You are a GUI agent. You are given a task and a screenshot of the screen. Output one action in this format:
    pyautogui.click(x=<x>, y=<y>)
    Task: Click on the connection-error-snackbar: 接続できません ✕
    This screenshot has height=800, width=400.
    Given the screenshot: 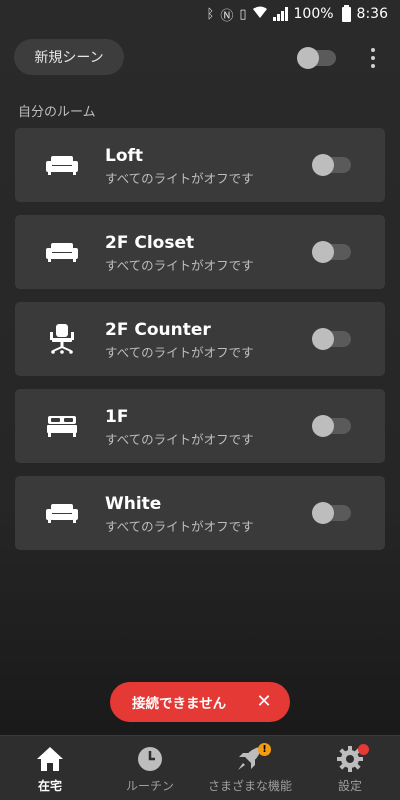 What is the action you would take?
    pyautogui.click(x=200, y=702)
    